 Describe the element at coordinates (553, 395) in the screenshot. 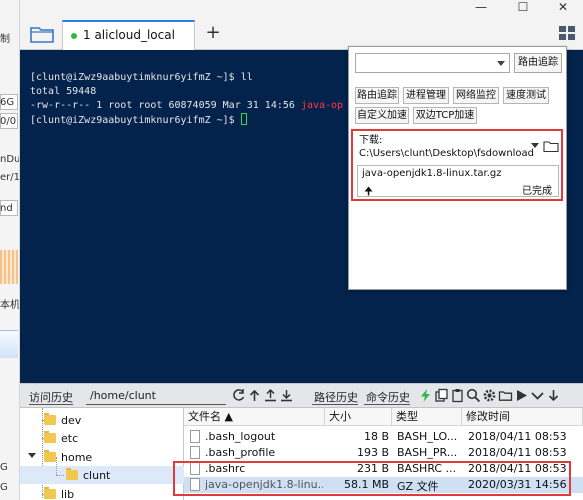

I see `scroll-down-icon` at that location.